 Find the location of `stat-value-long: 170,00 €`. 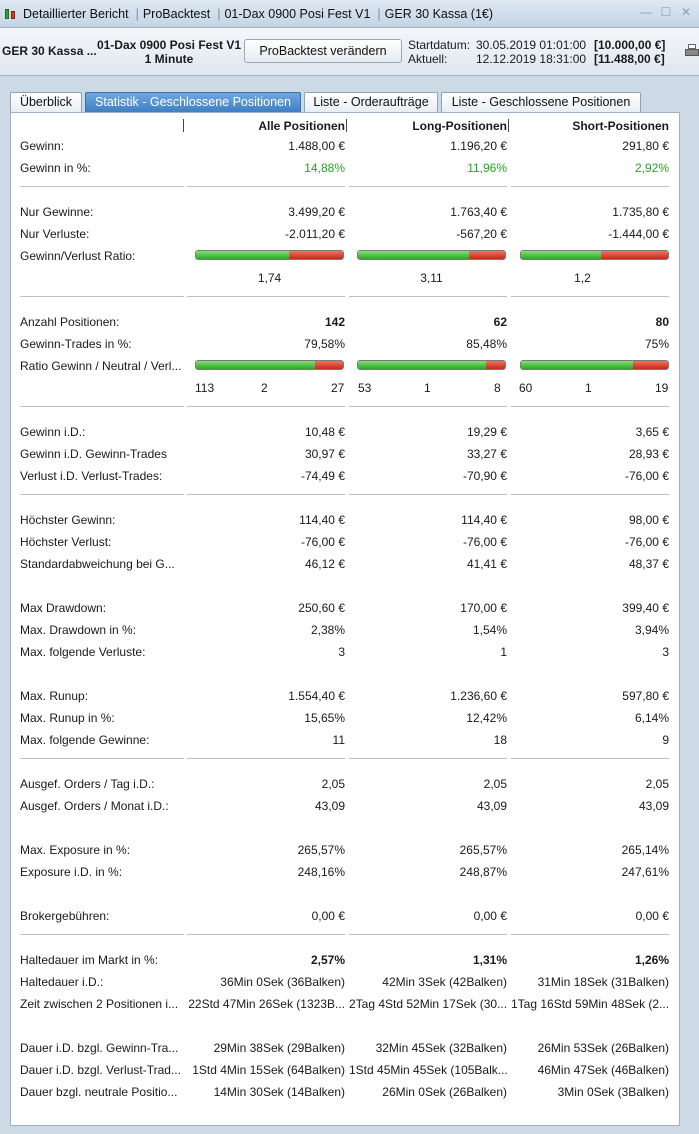

stat-value-long: 170,00 € is located at coordinates (483, 608).